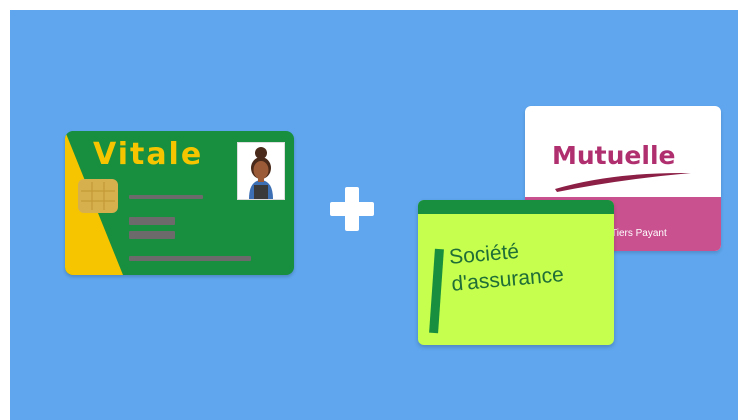 The height and width of the screenshot is (420, 738). I want to click on plus-icon, so click(352, 209).